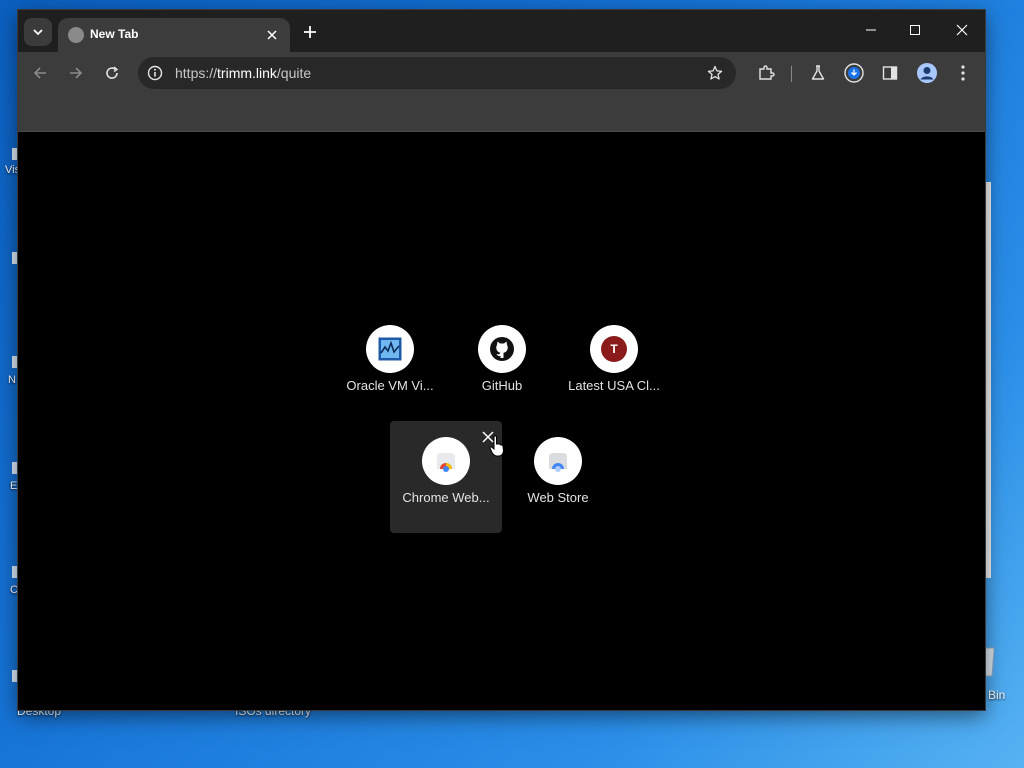 This screenshot has width=1024, height=768. I want to click on info-icon, so click(155, 73).